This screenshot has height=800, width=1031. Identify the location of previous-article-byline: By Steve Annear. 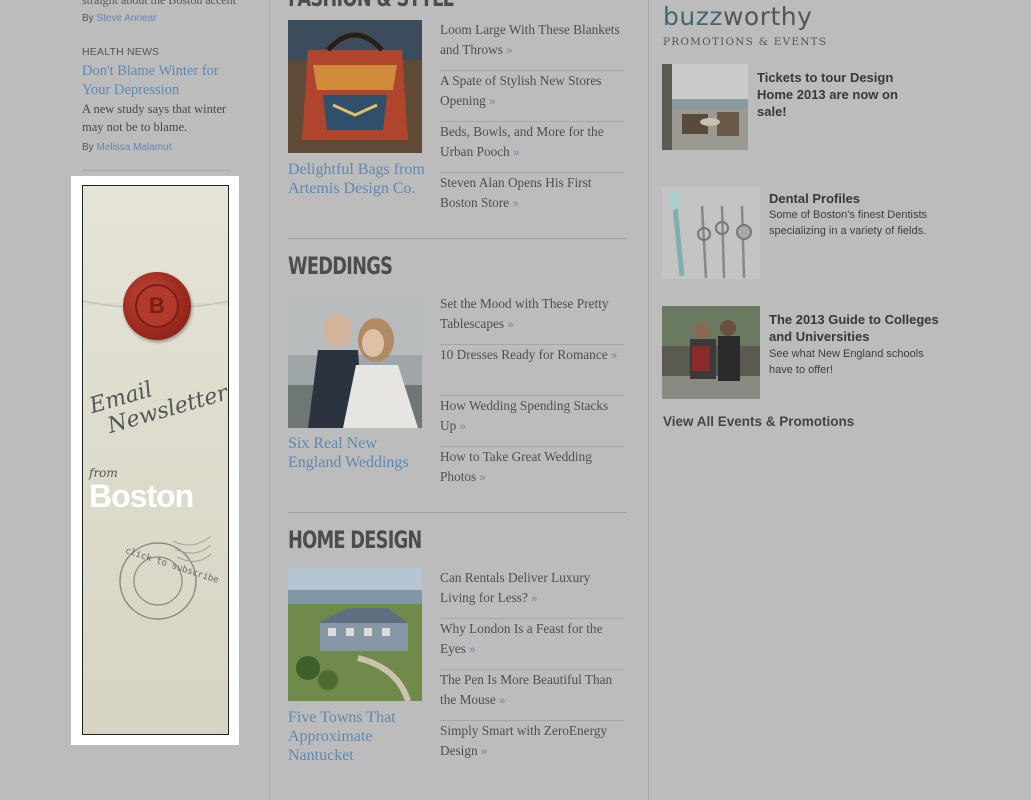
(119, 18).